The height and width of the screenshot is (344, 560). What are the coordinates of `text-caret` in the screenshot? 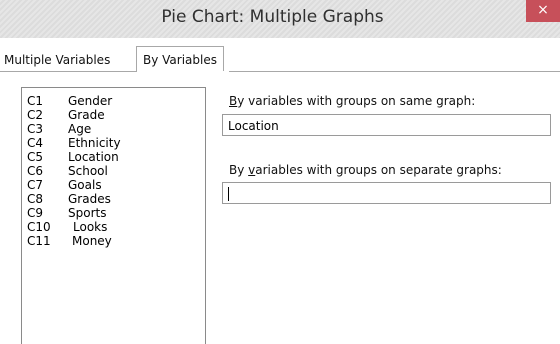 It's located at (228, 194).